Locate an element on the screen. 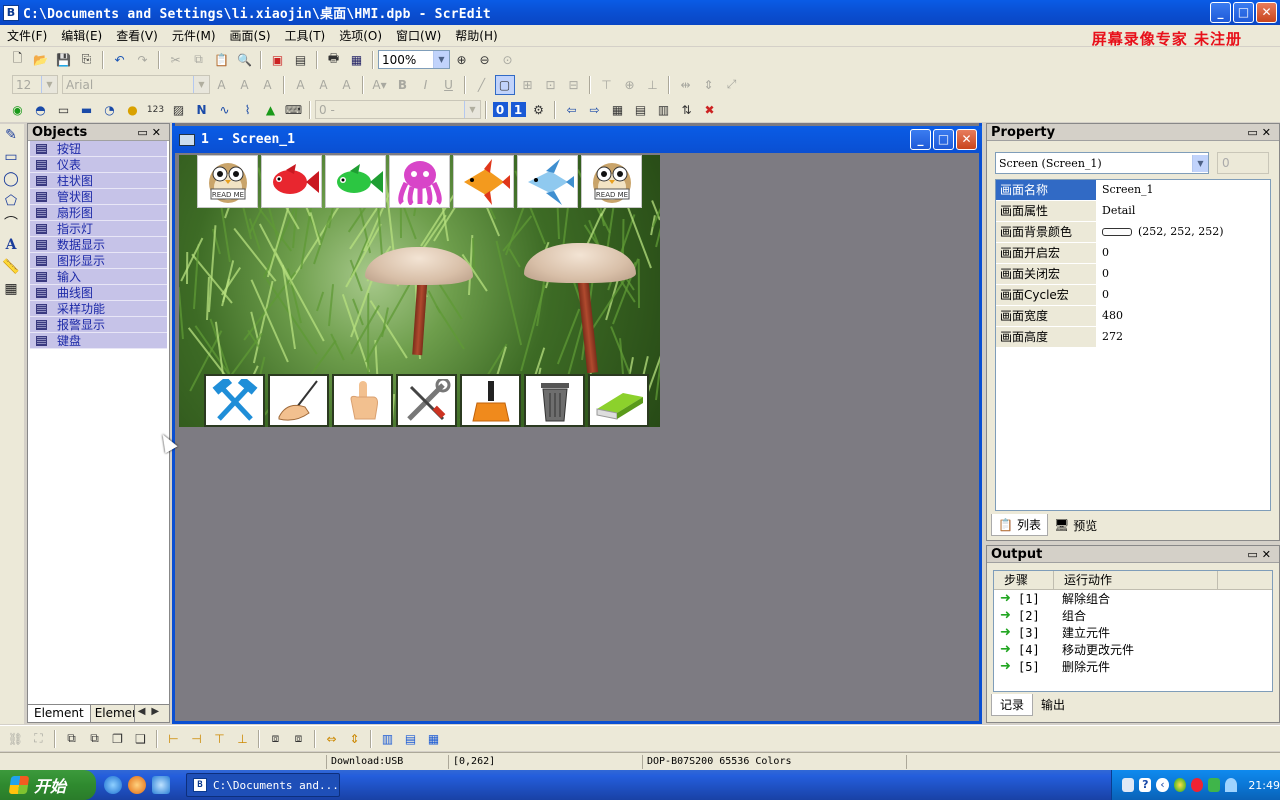 This screenshot has height=800, width=1280. tab-output: 输出 is located at coordinates (1053, 705).